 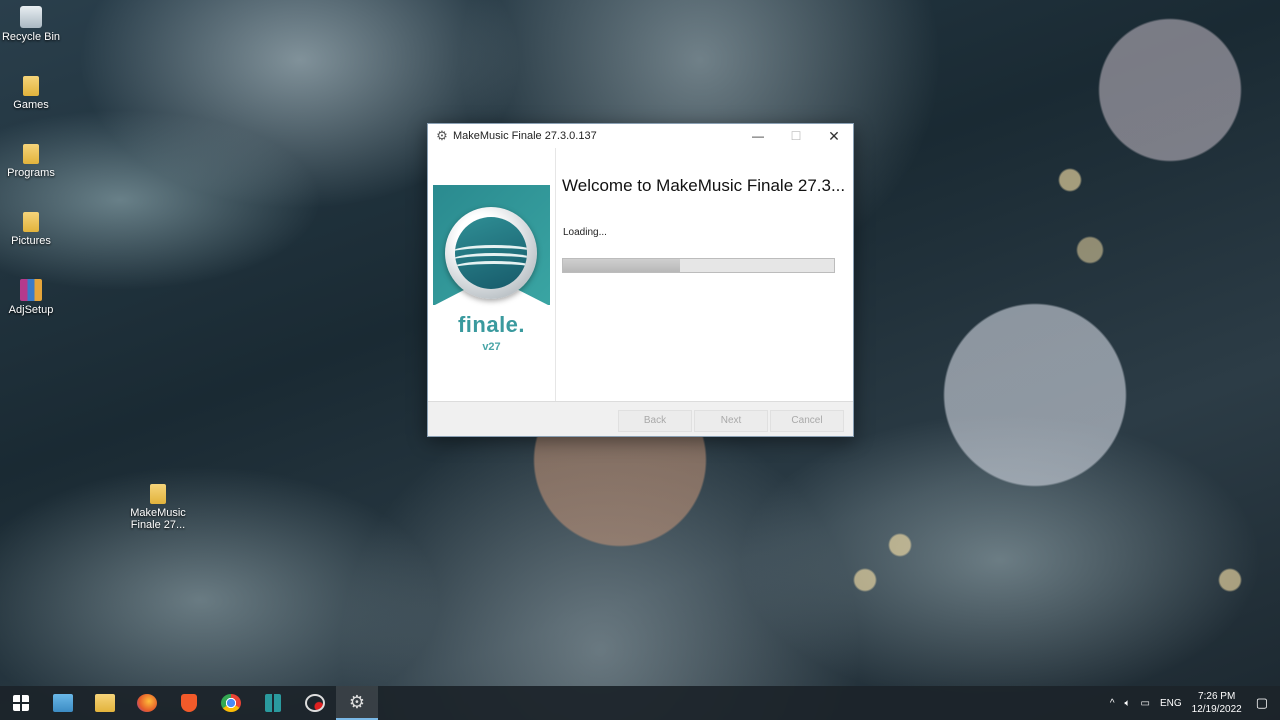 I want to click on desktop-icon-pictures: Pictures, so click(x=33, y=229).